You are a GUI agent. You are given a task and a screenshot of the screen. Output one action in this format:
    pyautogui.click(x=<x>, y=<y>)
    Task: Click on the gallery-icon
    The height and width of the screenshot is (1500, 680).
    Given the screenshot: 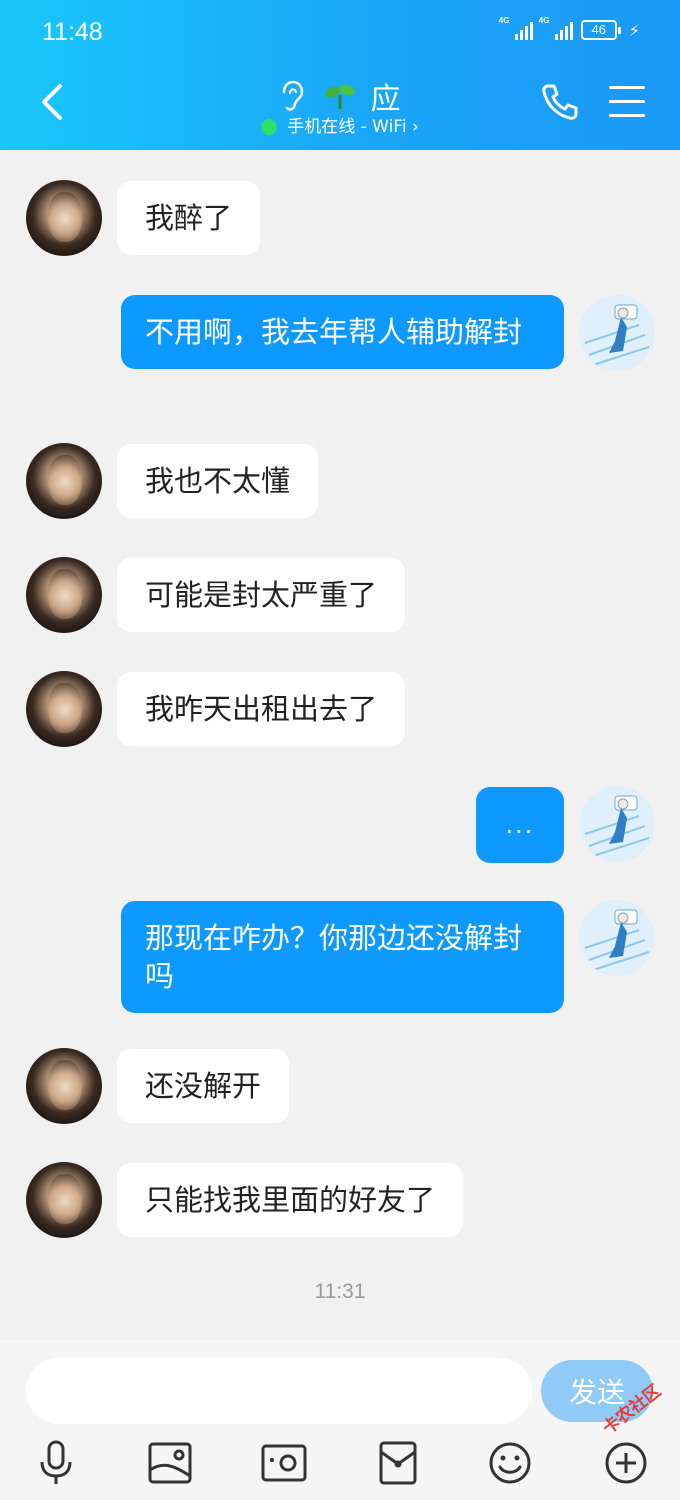 What is the action you would take?
    pyautogui.click(x=170, y=1463)
    